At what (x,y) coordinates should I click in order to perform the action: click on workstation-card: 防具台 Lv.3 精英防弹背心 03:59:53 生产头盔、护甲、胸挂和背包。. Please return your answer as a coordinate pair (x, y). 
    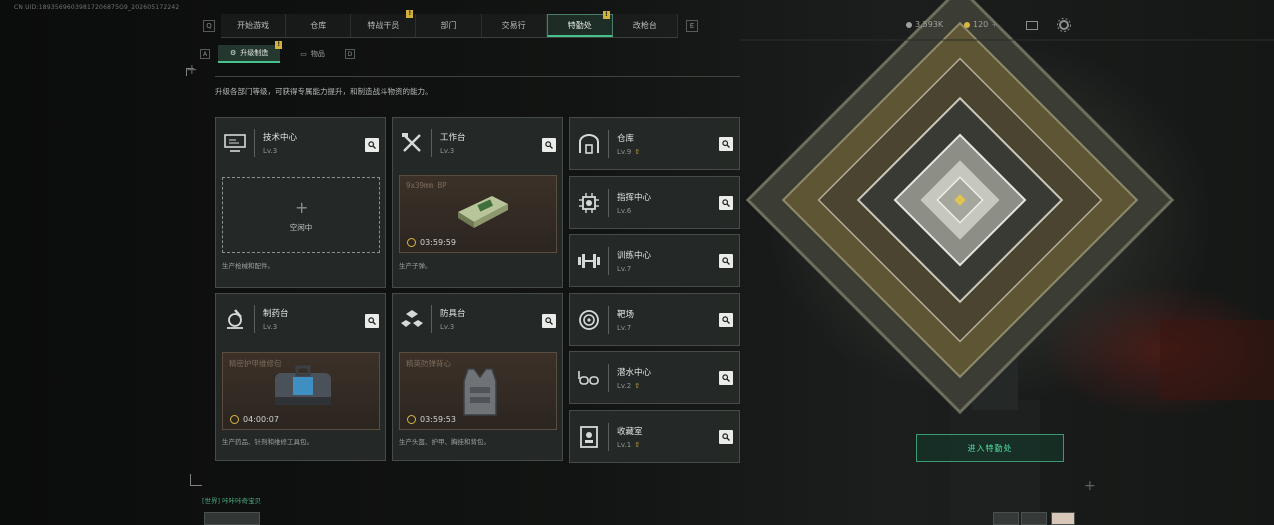
    Looking at the image, I should click on (477, 377).